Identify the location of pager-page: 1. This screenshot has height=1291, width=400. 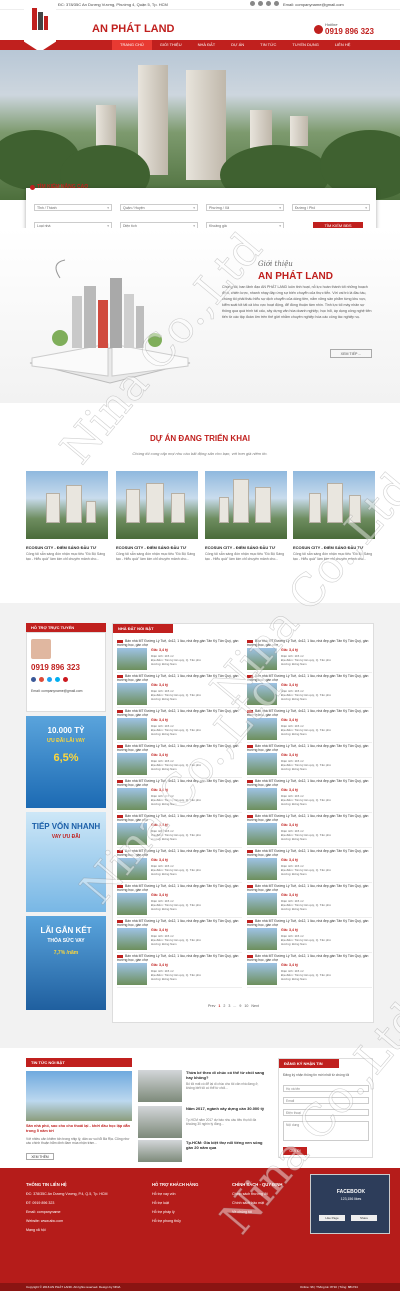
(219, 1006).